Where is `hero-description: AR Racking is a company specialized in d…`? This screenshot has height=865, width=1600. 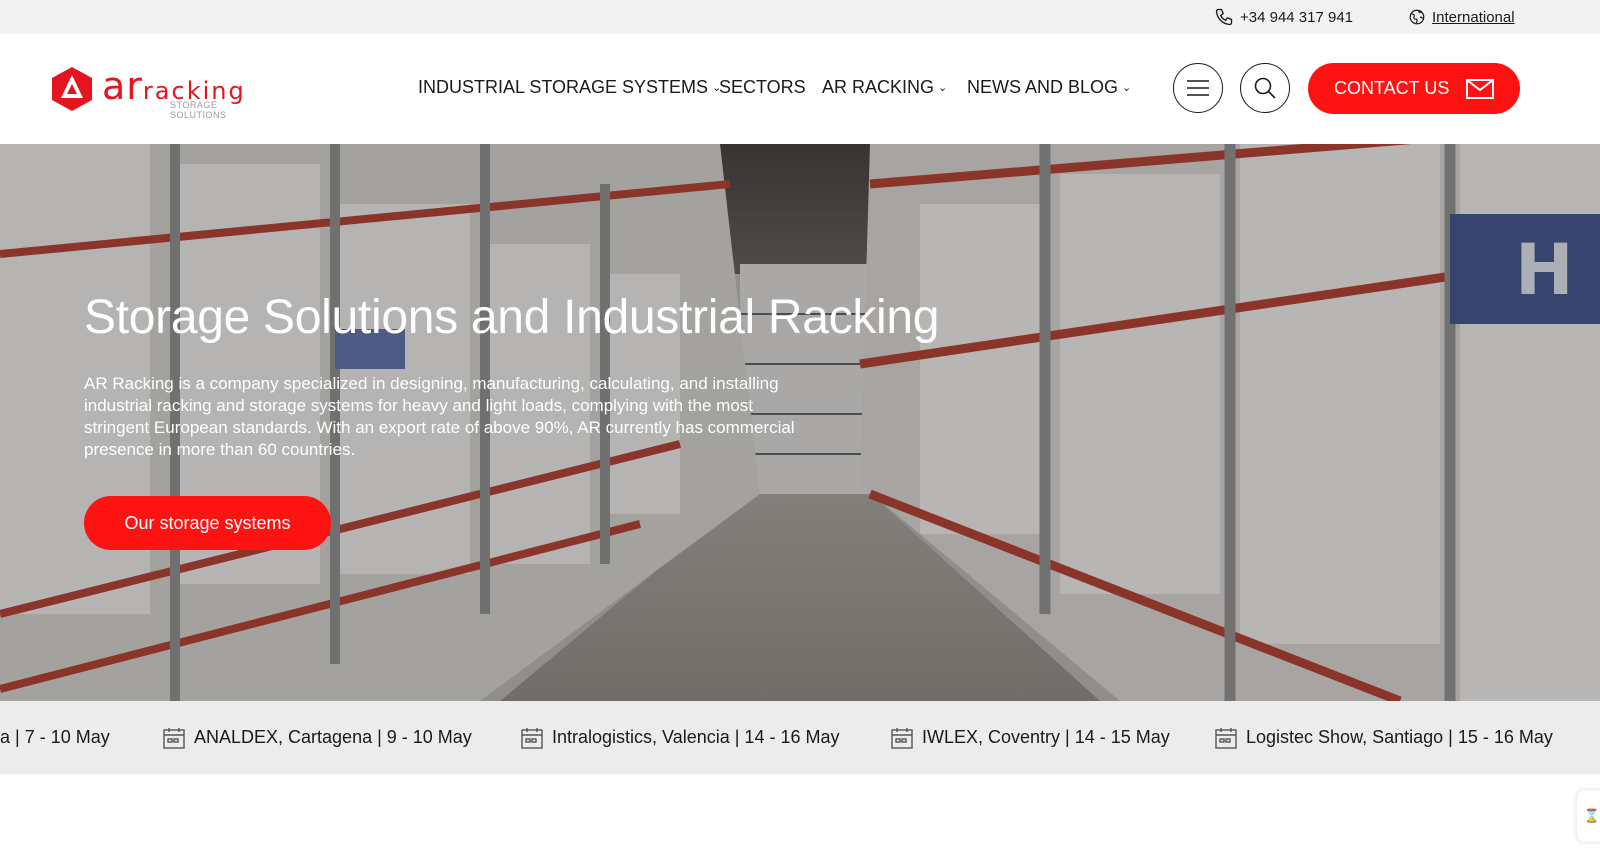
hero-description: AR Racking is a company specialized in d… is located at coordinates (439, 416).